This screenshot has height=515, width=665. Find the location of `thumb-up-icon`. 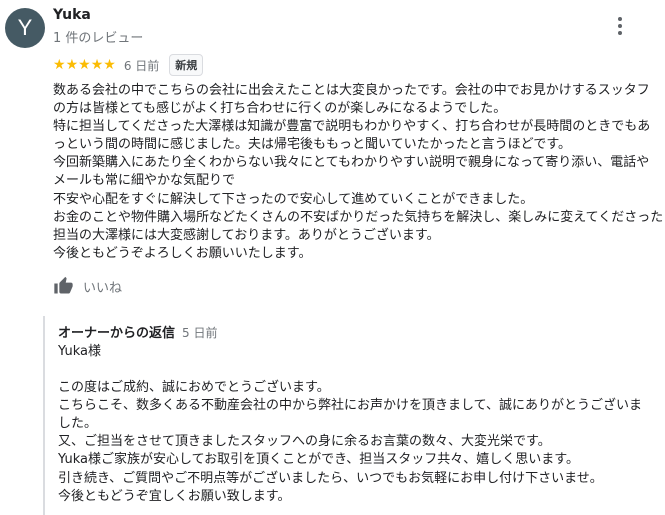

thumb-up-icon is located at coordinates (63, 286).